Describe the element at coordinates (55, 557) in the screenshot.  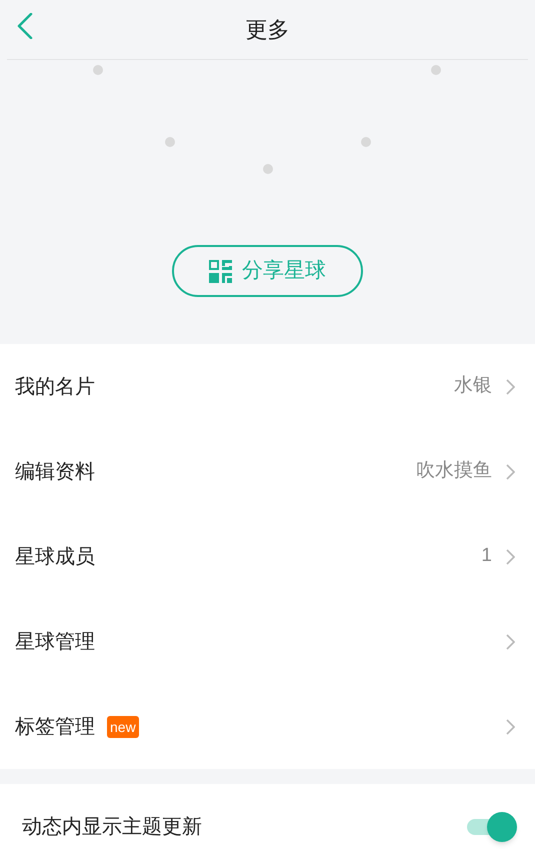
I see `menu-label: 星球成员` at that location.